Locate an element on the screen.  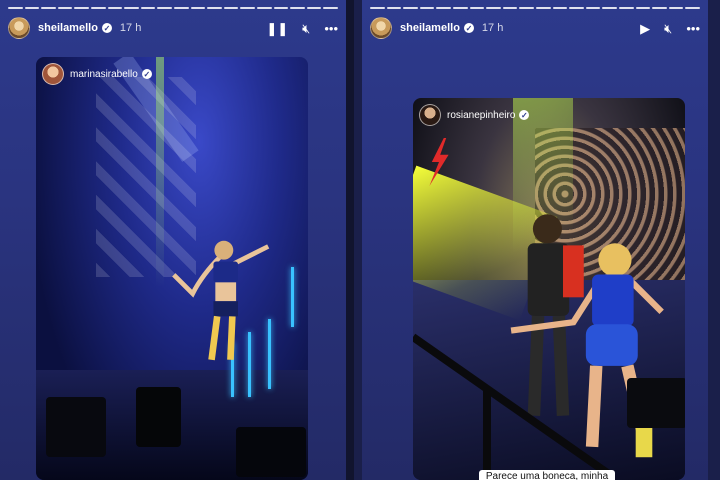
camera-equipment is located at coordinates (158, 417).